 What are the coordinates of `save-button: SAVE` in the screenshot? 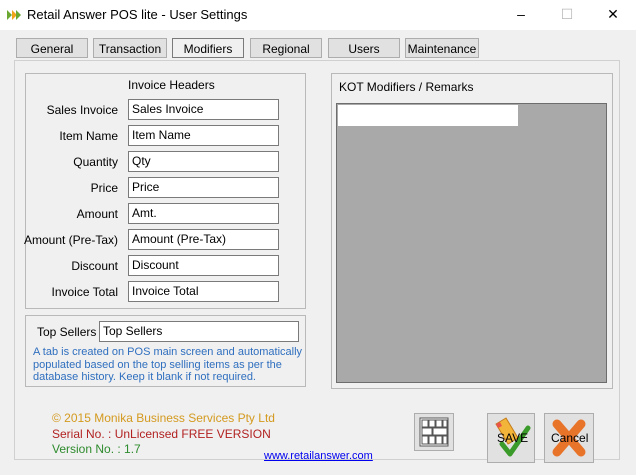 It's located at (511, 438).